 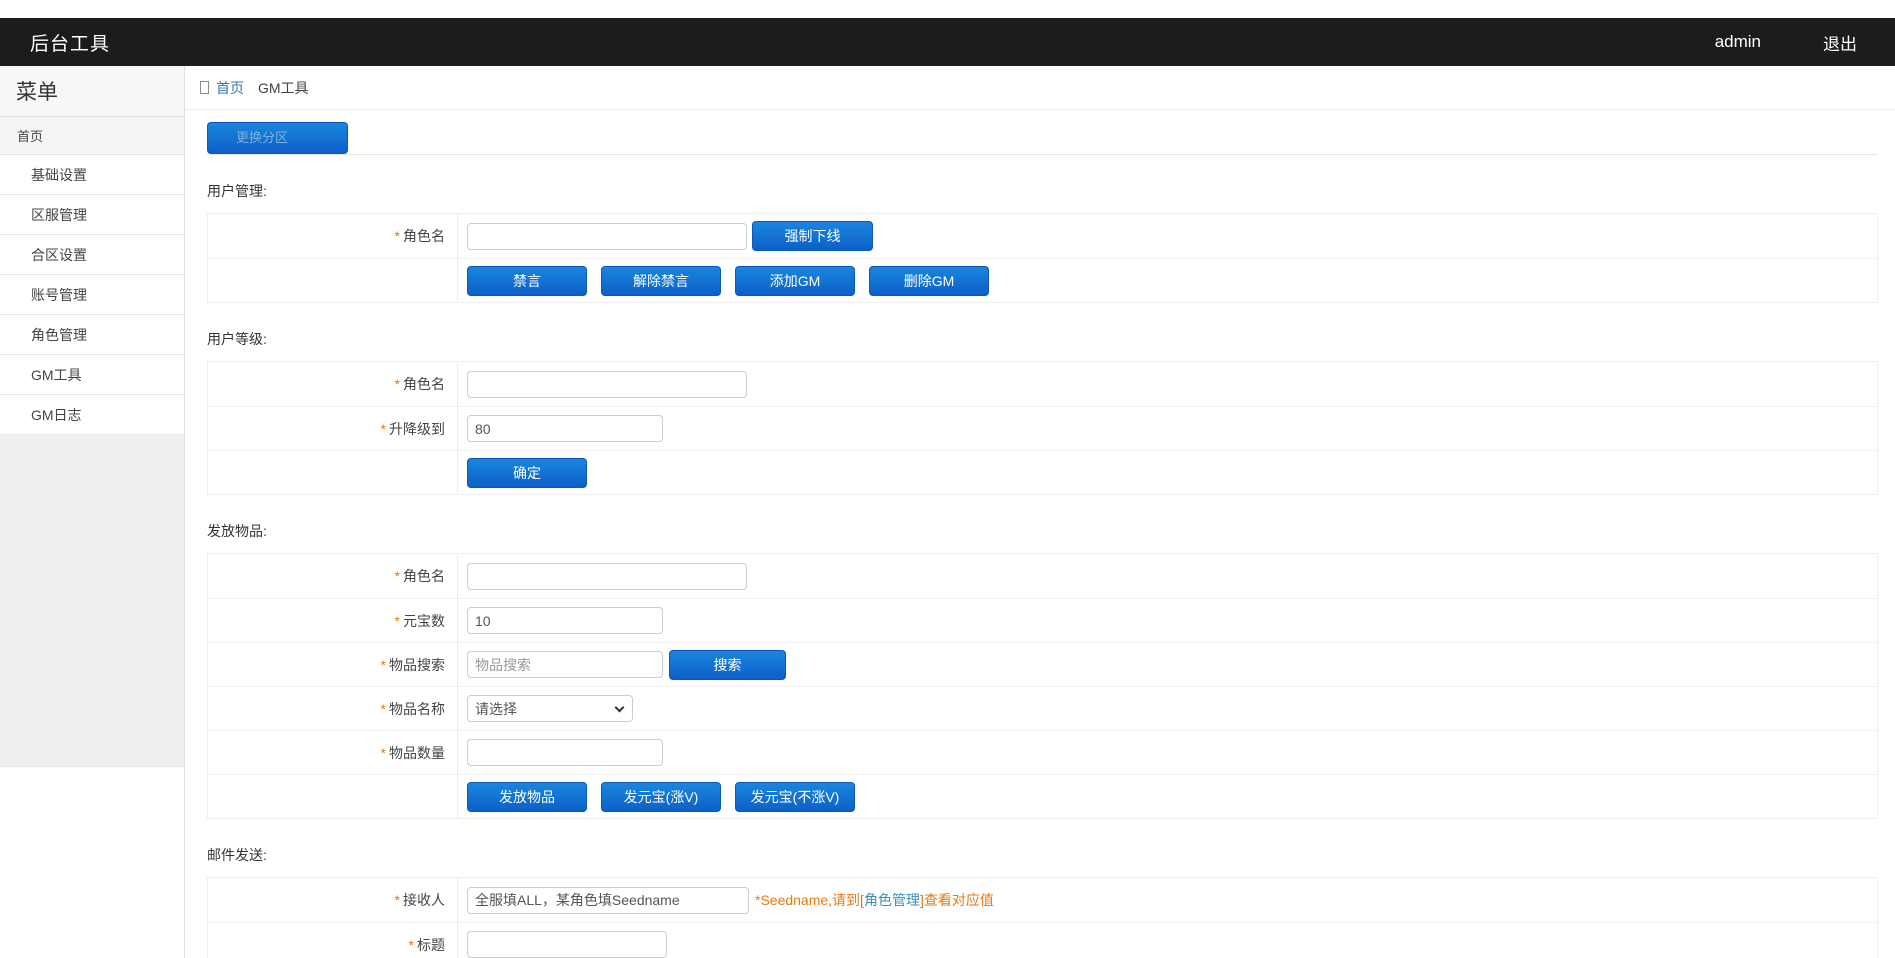 I want to click on give-yuanbao-vip-button: 发元宝(涨V), so click(x=661, y=796).